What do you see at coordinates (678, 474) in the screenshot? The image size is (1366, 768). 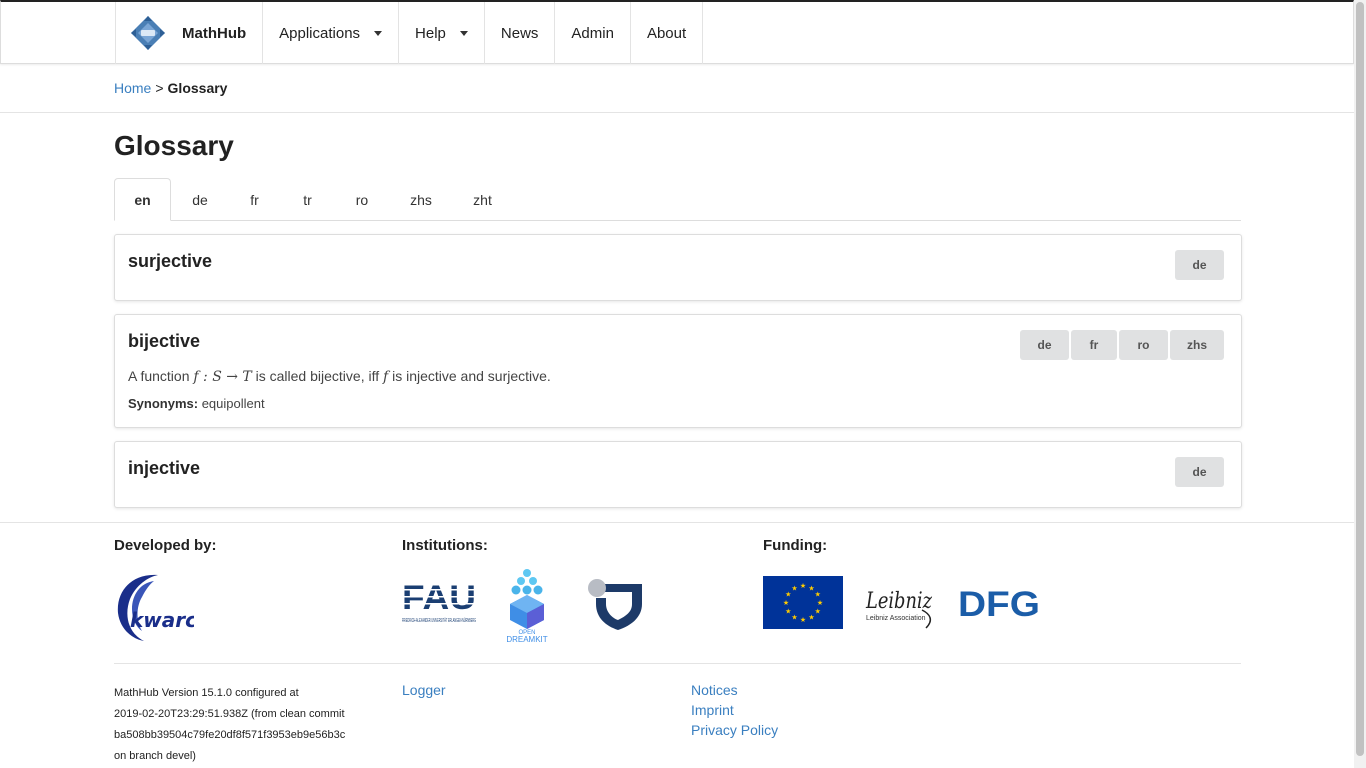 I see `glossary-entry-injective: injective de` at bounding box center [678, 474].